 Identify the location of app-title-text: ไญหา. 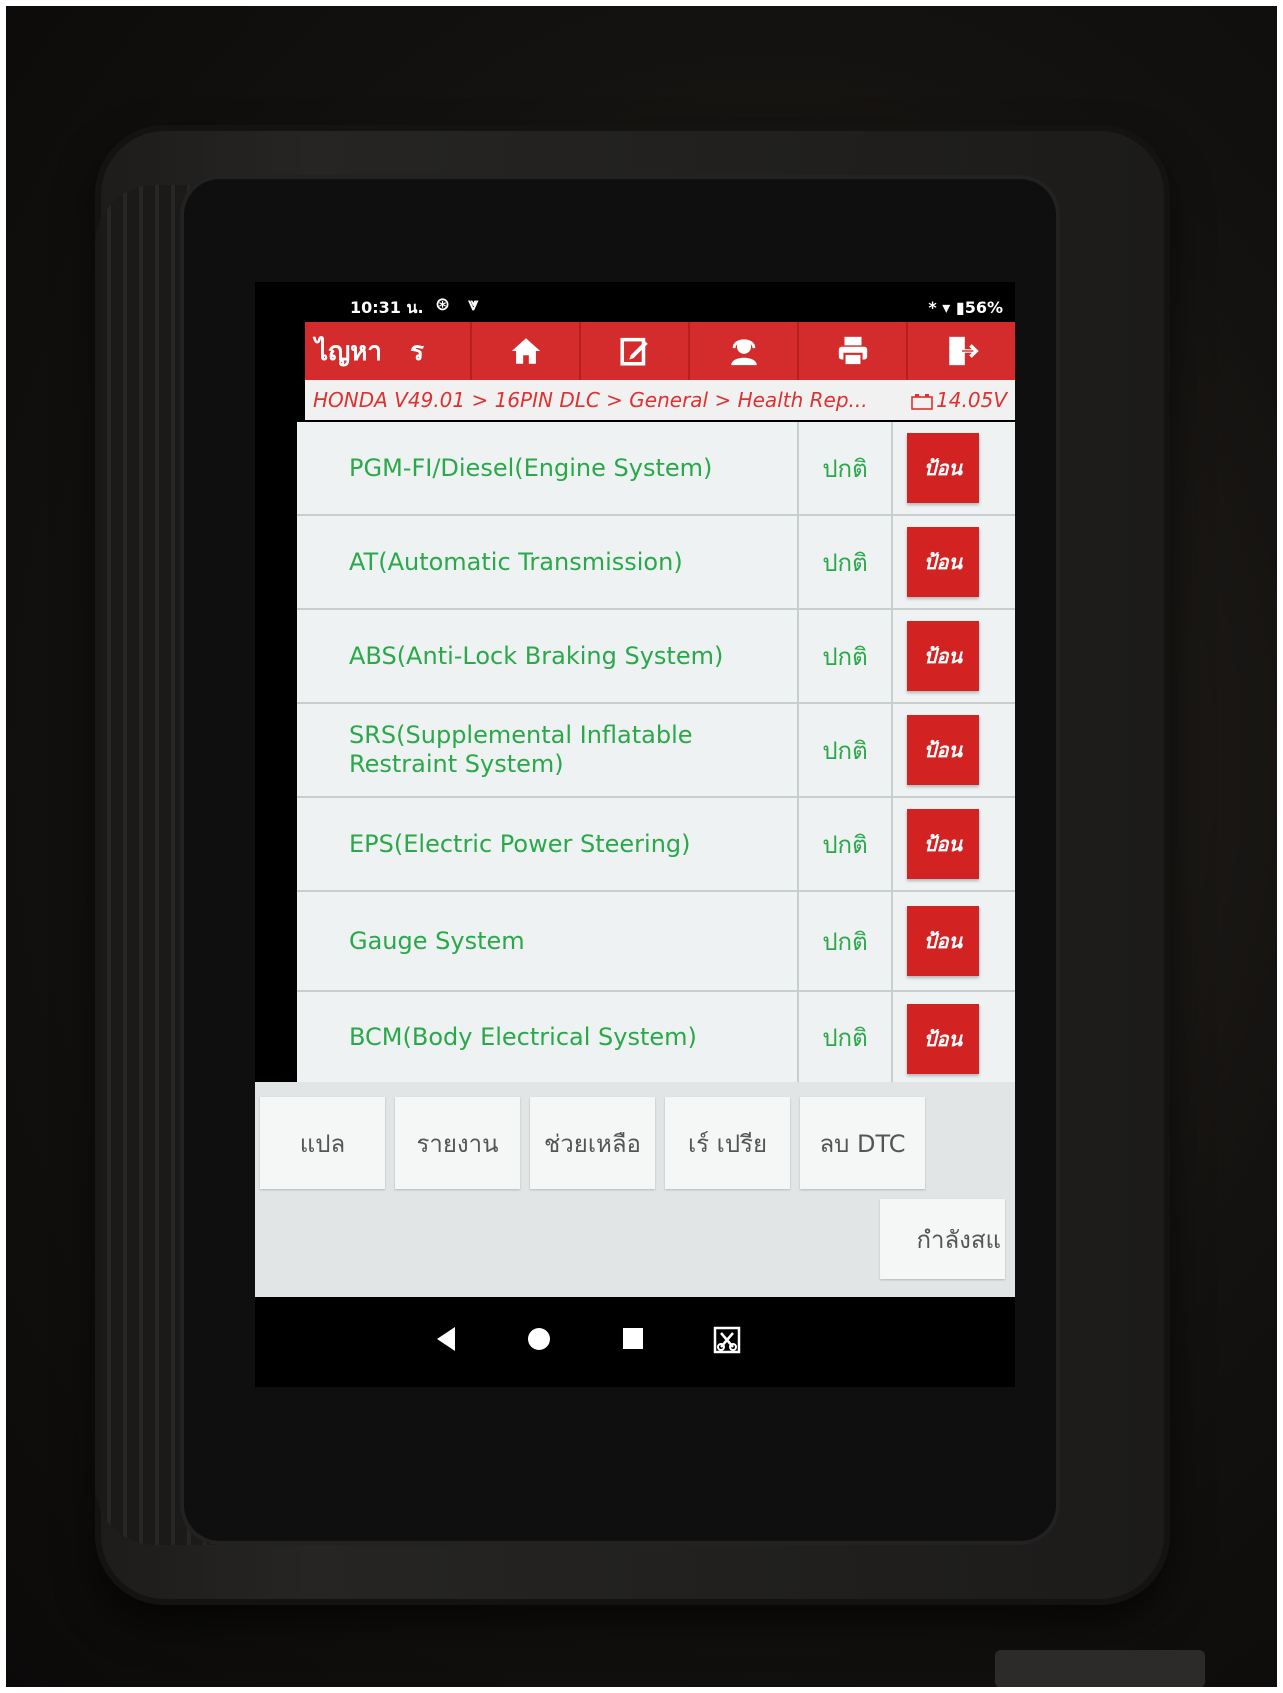
(348, 351).